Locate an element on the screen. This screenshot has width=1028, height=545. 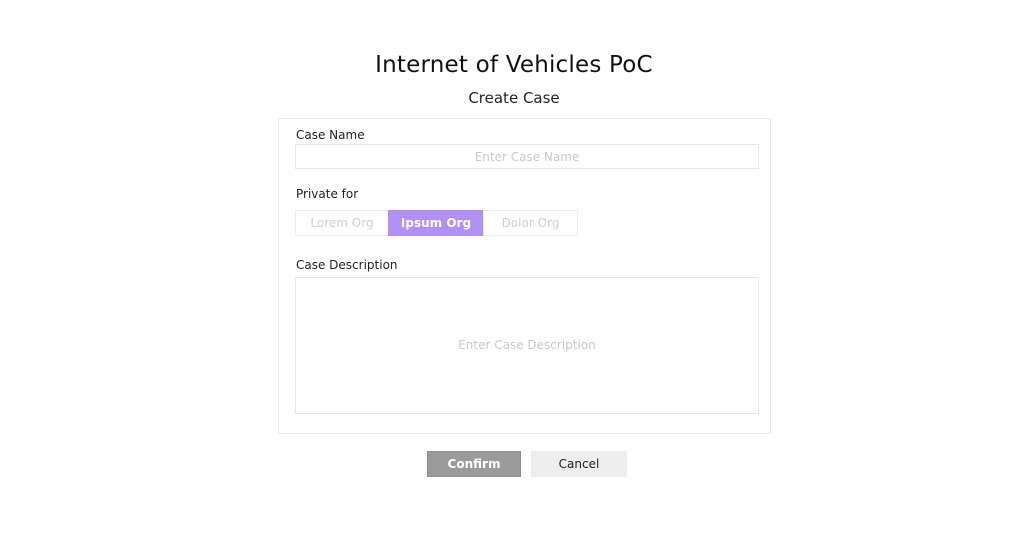
org-option-dolor: Dolor Org is located at coordinates (530, 223).